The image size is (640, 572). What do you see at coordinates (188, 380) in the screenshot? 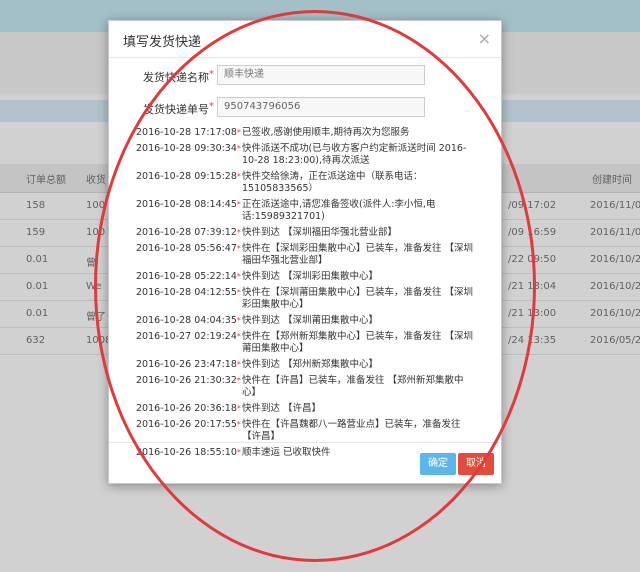
I see `tracking-time: 2016-10-26 21:30:32*` at bounding box center [188, 380].